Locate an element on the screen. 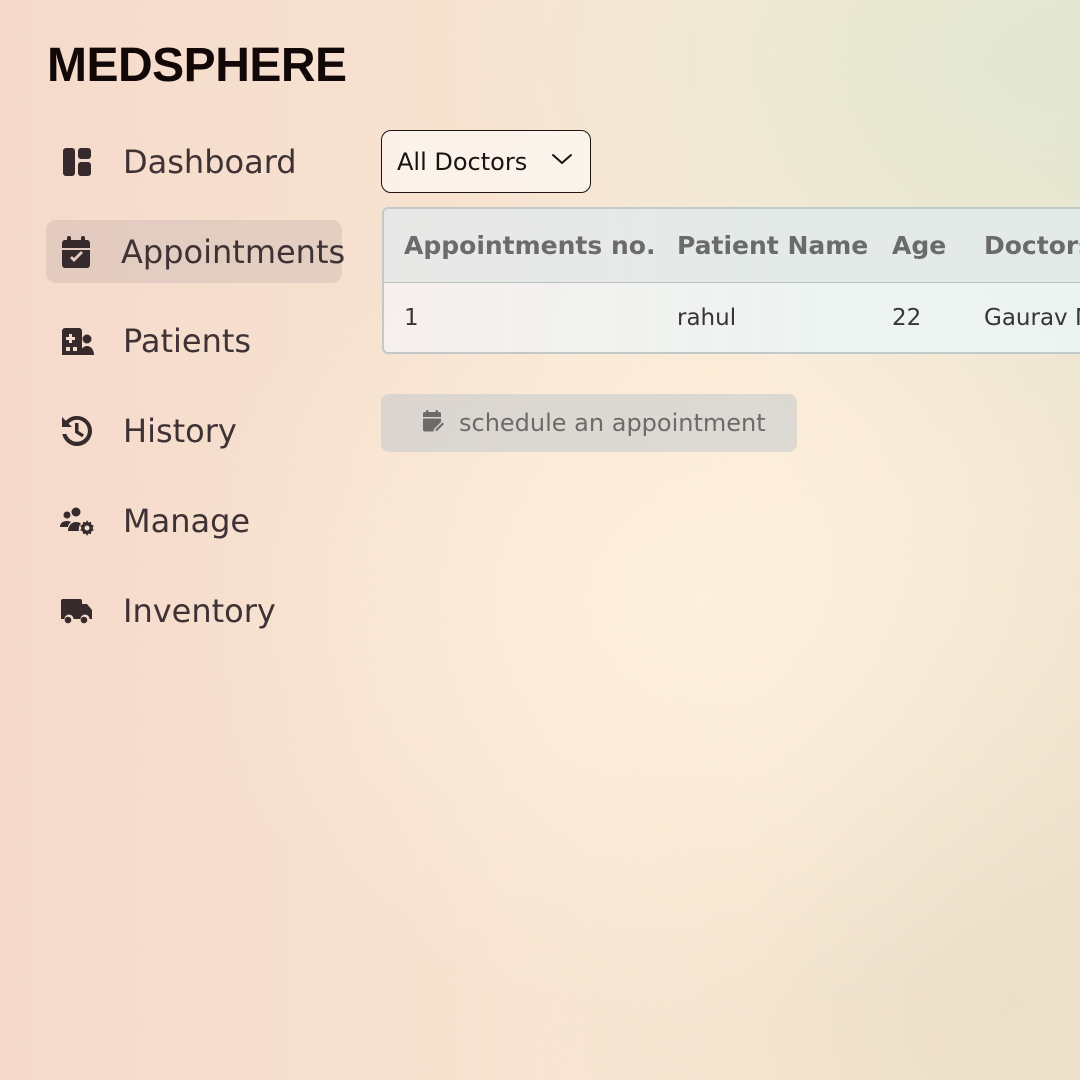  column-header: Age is located at coordinates (938, 246).